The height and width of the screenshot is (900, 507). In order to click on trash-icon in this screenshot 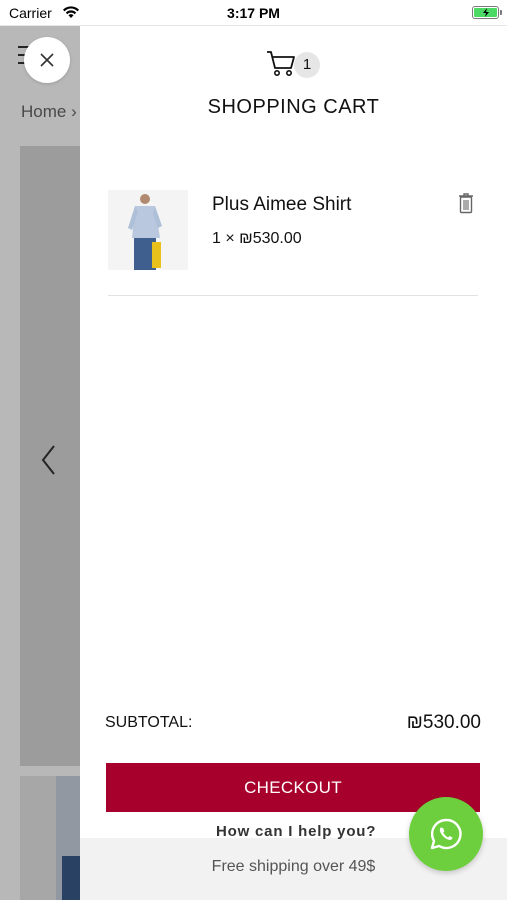, I will do `click(466, 205)`.